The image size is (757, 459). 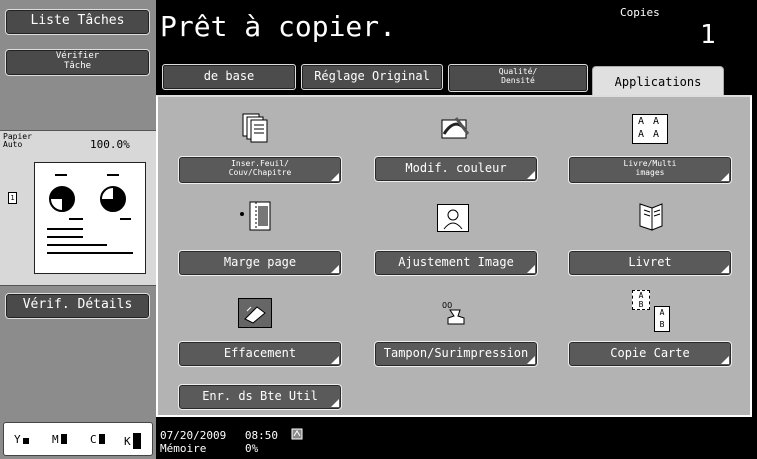 I want to click on book-multi-image-icon: A A A A, so click(x=650, y=129).